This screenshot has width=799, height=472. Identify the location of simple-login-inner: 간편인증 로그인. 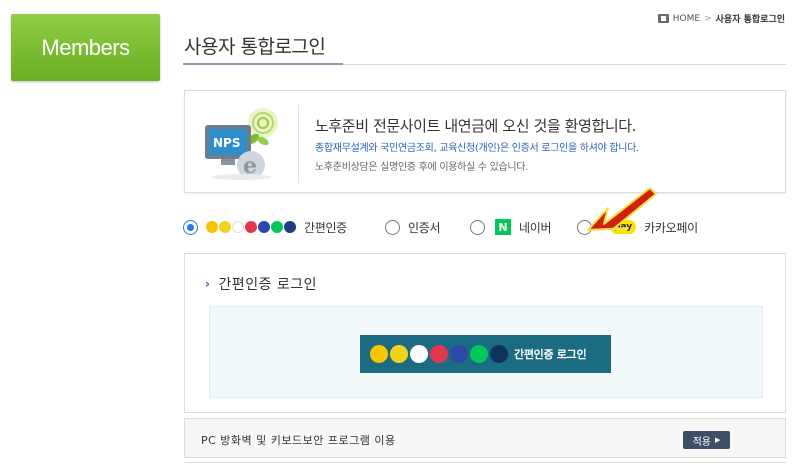
(486, 352).